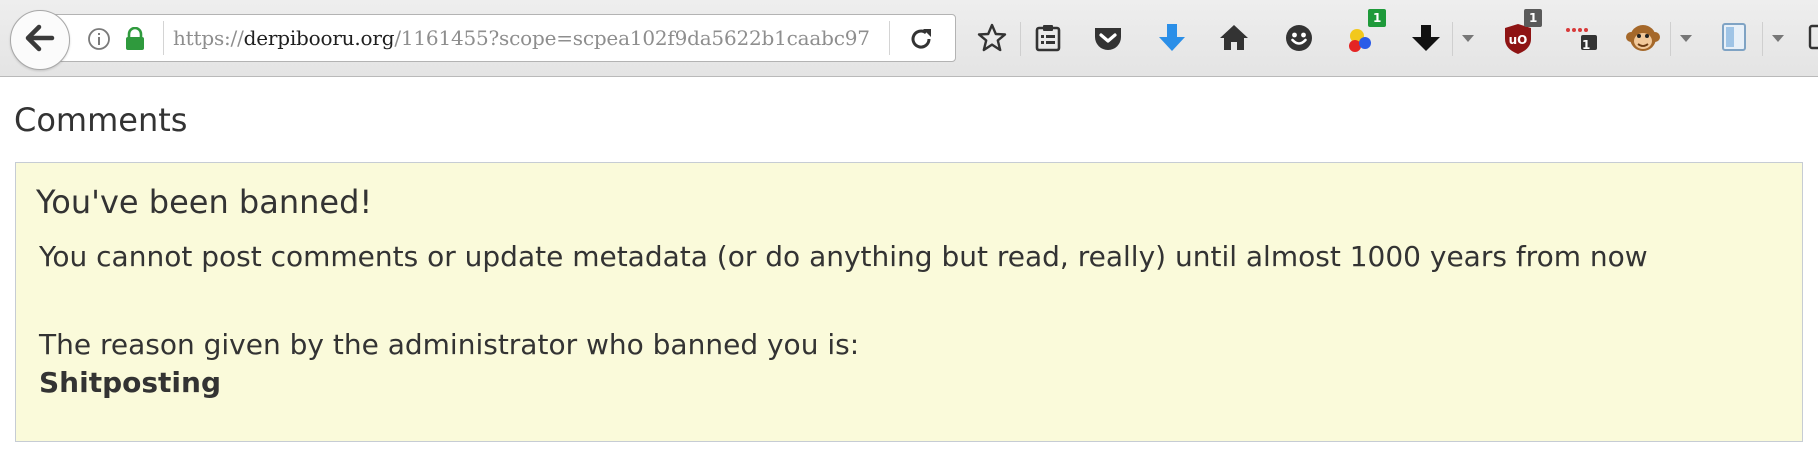 The height and width of the screenshot is (452, 1818). I want to click on ublock-icon: uO, so click(1518, 41).